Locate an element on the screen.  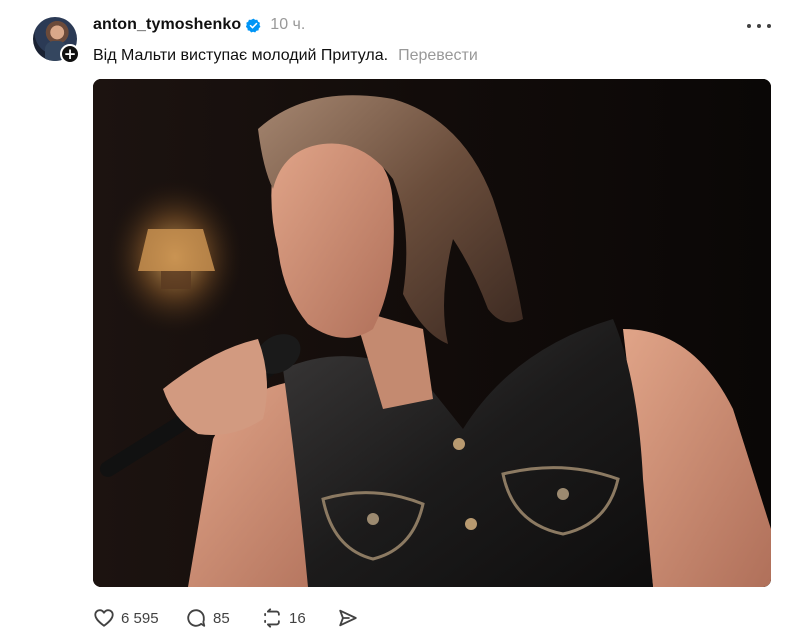
reply-button: 85 is located at coordinates (223, 618).